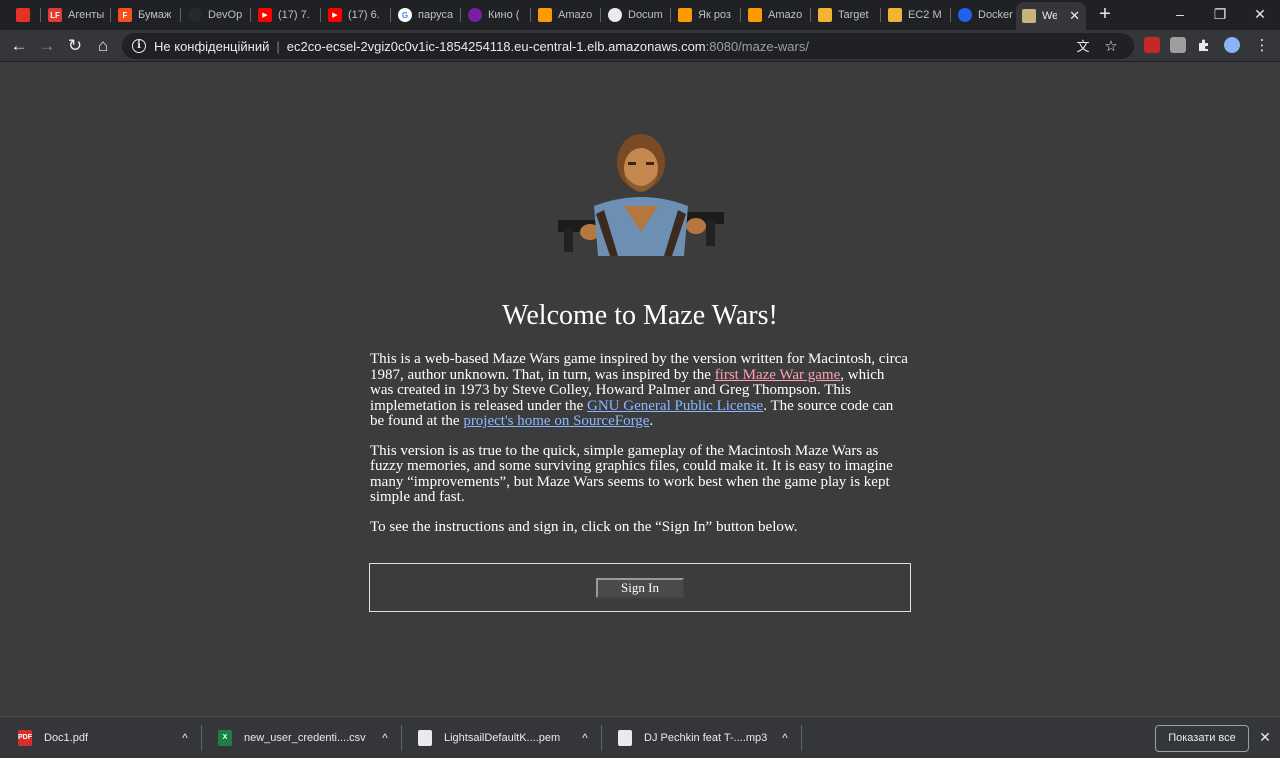 This screenshot has height=758, width=1280. What do you see at coordinates (225, 15) in the screenshot?
I see `tab-title: DevOp` at bounding box center [225, 15].